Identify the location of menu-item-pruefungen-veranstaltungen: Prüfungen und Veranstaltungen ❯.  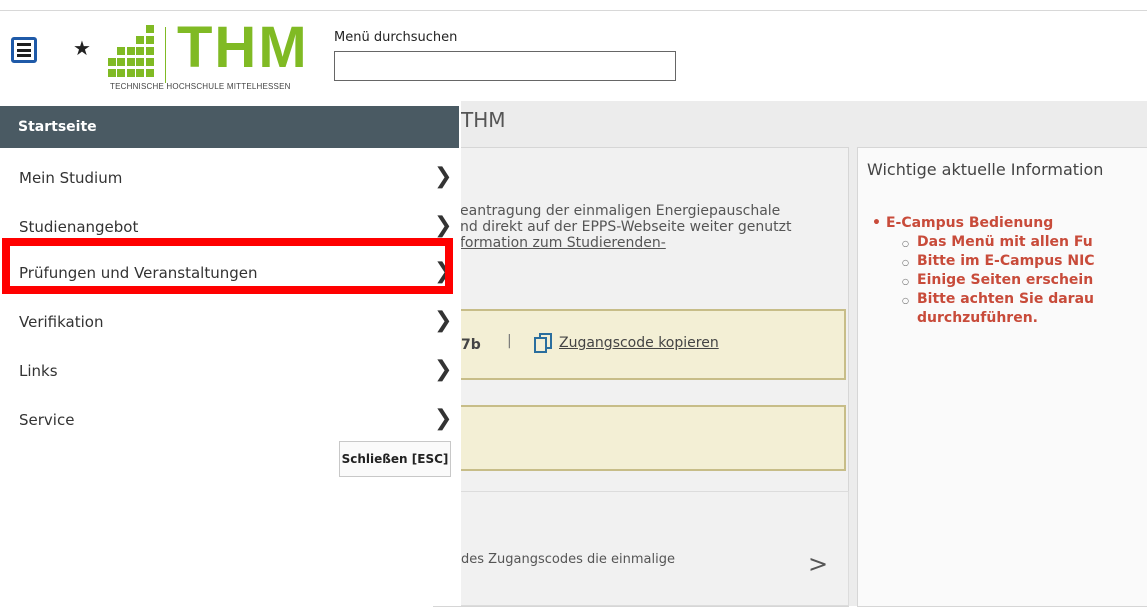
(229, 272).